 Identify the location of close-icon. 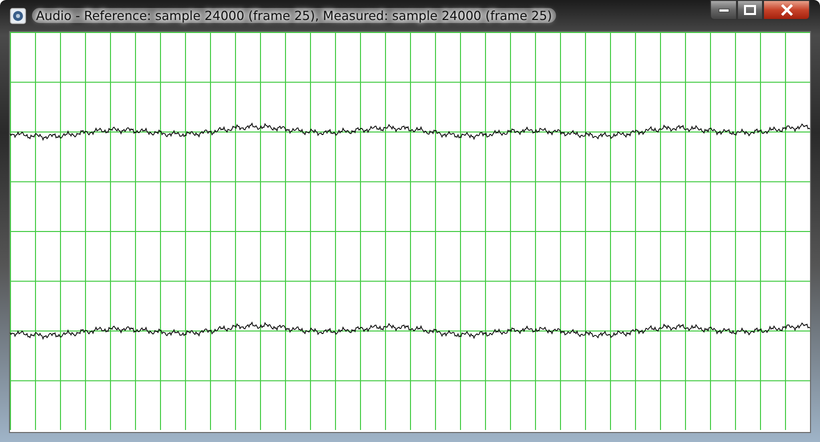
(787, 10).